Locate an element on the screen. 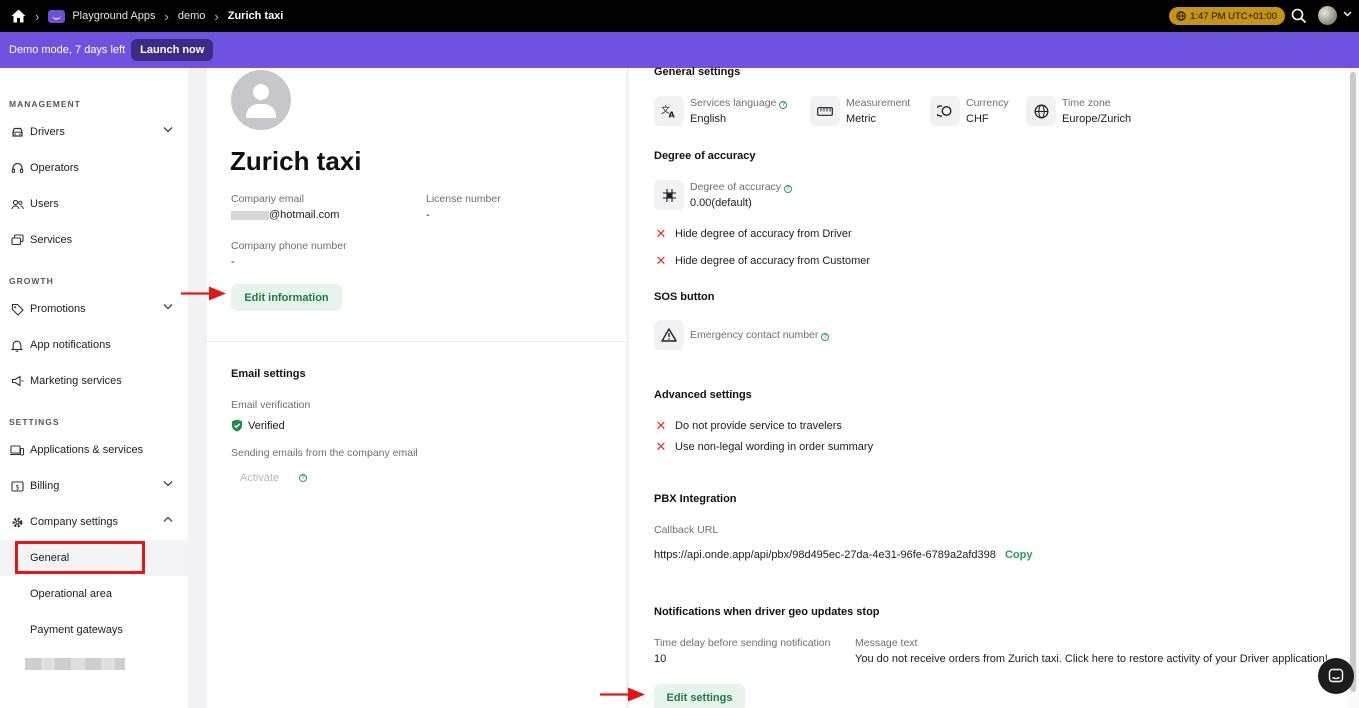 This screenshot has width=1359, height=708. gear-icon is located at coordinates (17, 522).